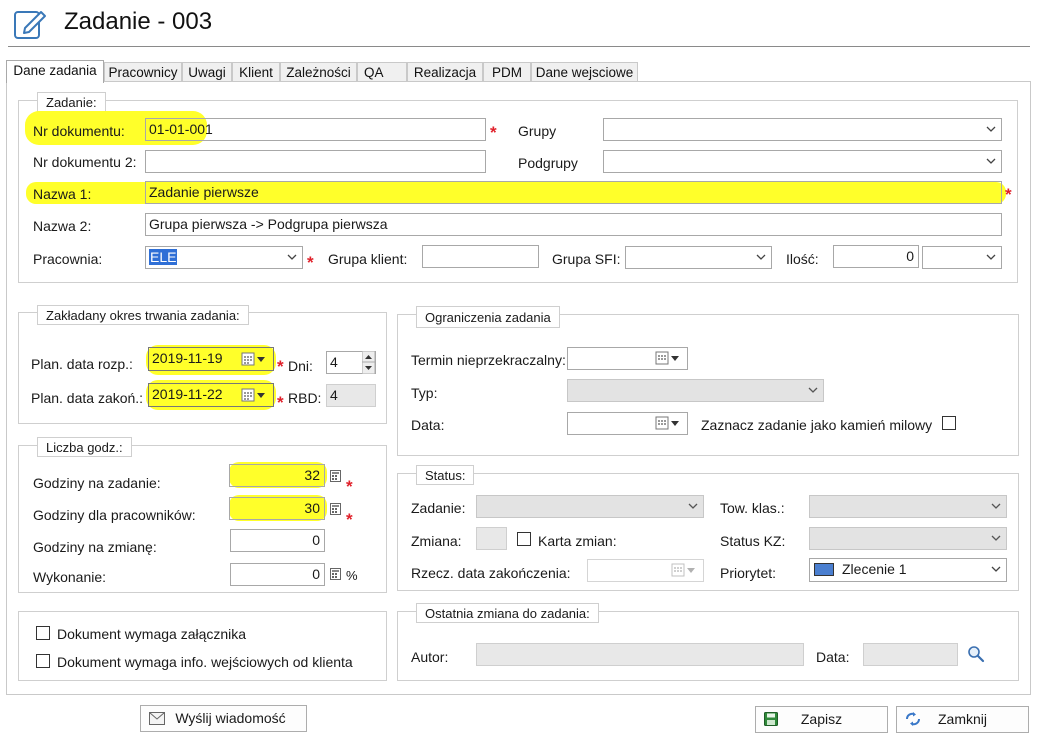 The height and width of the screenshot is (739, 1037). I want to click on kamien-milowy-label: Zaznacz zadanie jako kamień milowy, so click(817, 425).